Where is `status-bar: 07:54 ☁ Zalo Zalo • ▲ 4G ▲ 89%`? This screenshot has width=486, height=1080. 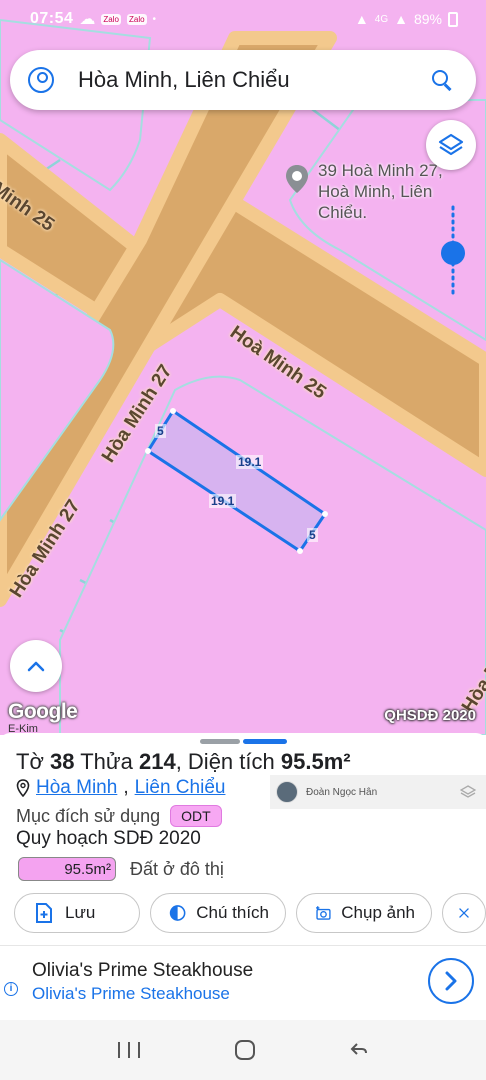
status-bar: 07:54 ☁ Zalo Zalo • ▲ 4G ▲ 89% is located at coordinates (243, 19).